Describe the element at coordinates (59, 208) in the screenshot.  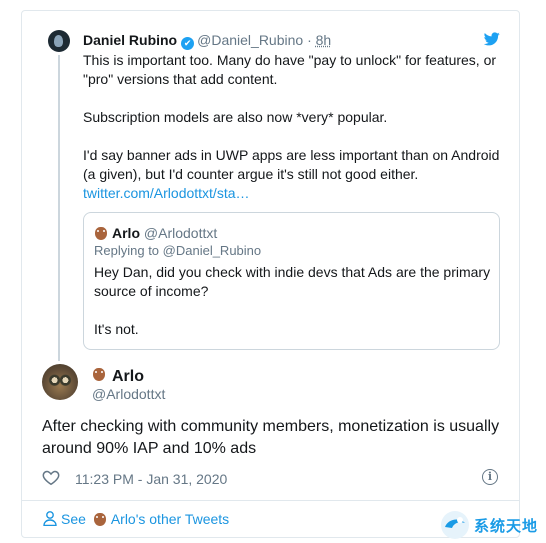
I see `thread-line` at that location.